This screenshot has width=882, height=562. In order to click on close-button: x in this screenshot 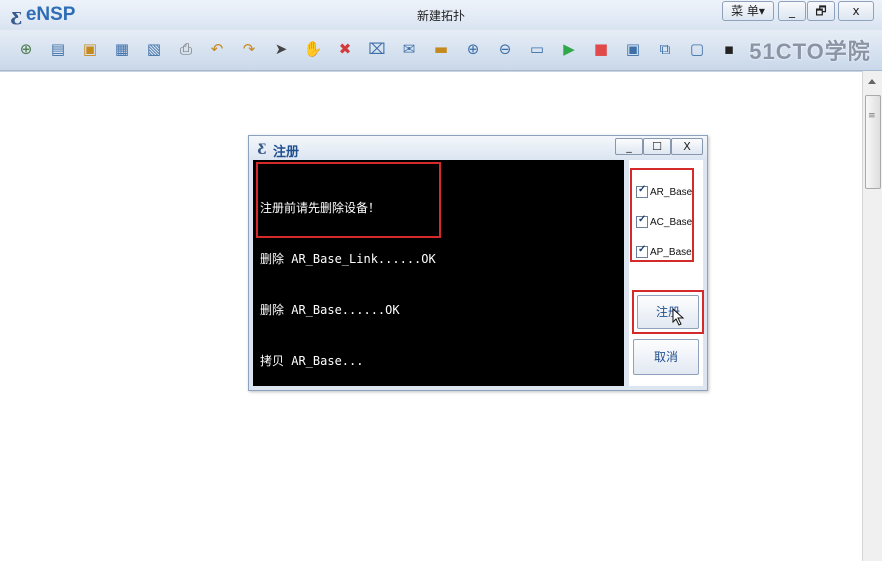, I will do `click(856, 11)`.